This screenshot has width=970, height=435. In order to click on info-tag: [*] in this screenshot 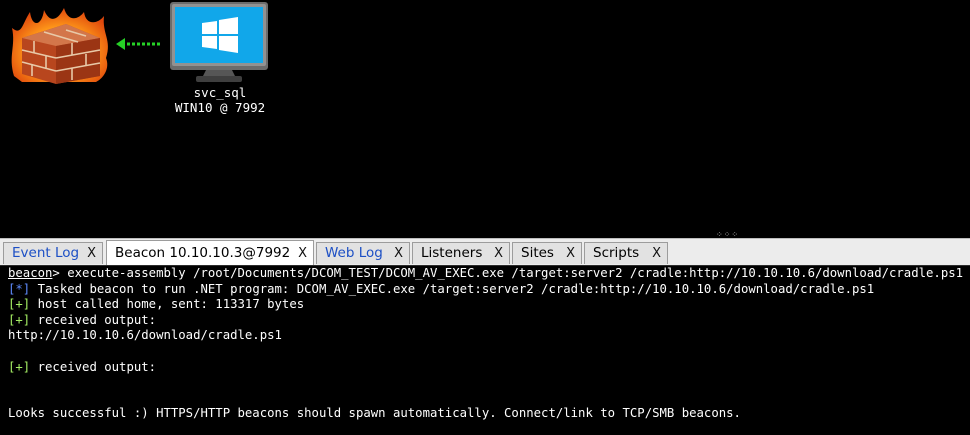, I will do `click(19, 288)`.